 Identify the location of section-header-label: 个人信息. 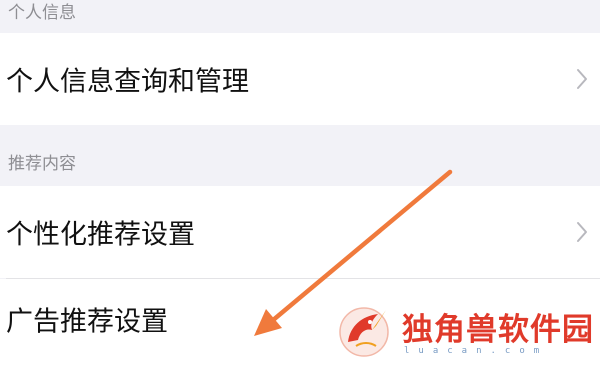
(42, 13).